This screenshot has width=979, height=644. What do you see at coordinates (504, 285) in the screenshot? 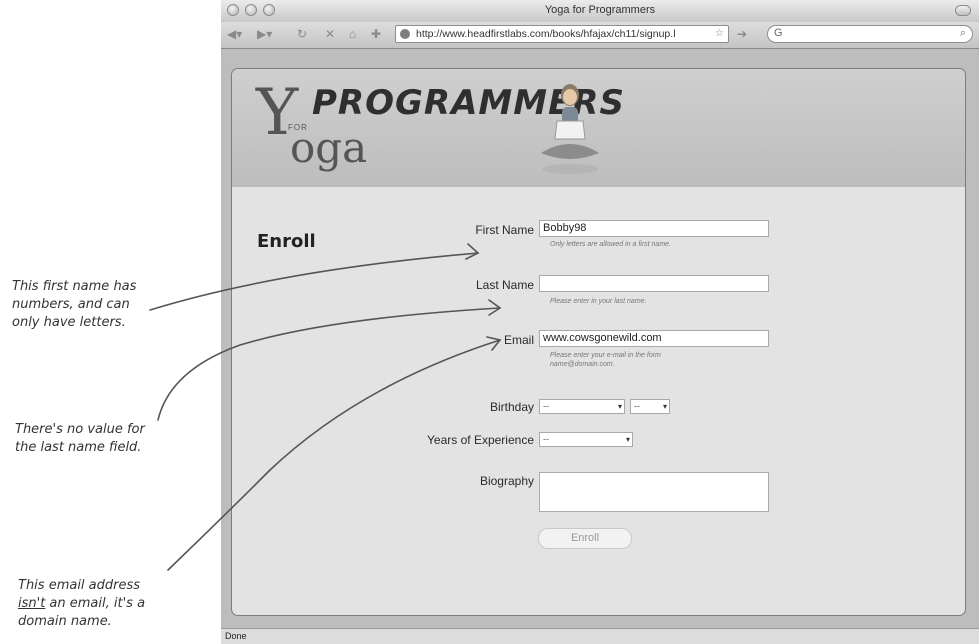
I see `last-name-label: Last Name` at bounding box center [504, 285].